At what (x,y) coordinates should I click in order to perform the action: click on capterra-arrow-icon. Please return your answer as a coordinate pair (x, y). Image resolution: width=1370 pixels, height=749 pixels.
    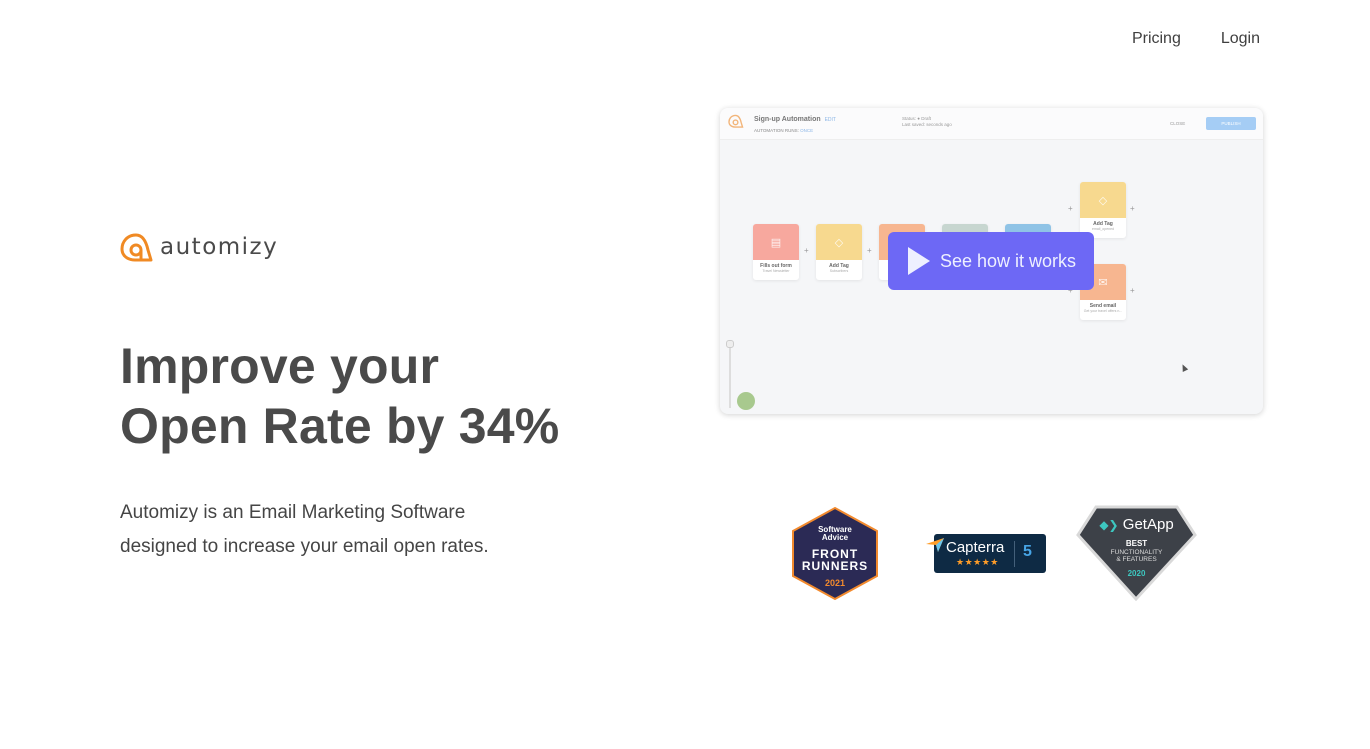
    Looking at the image, I should click on (935, 545).